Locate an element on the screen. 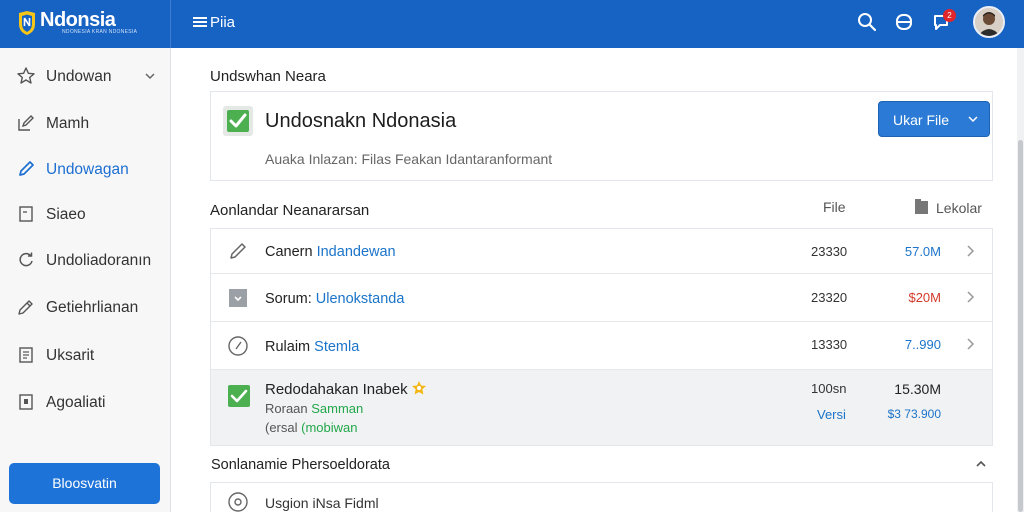 The height and width of the screenshot is (512, 1024). column-header-file: File is located at coordinates (834, 207).